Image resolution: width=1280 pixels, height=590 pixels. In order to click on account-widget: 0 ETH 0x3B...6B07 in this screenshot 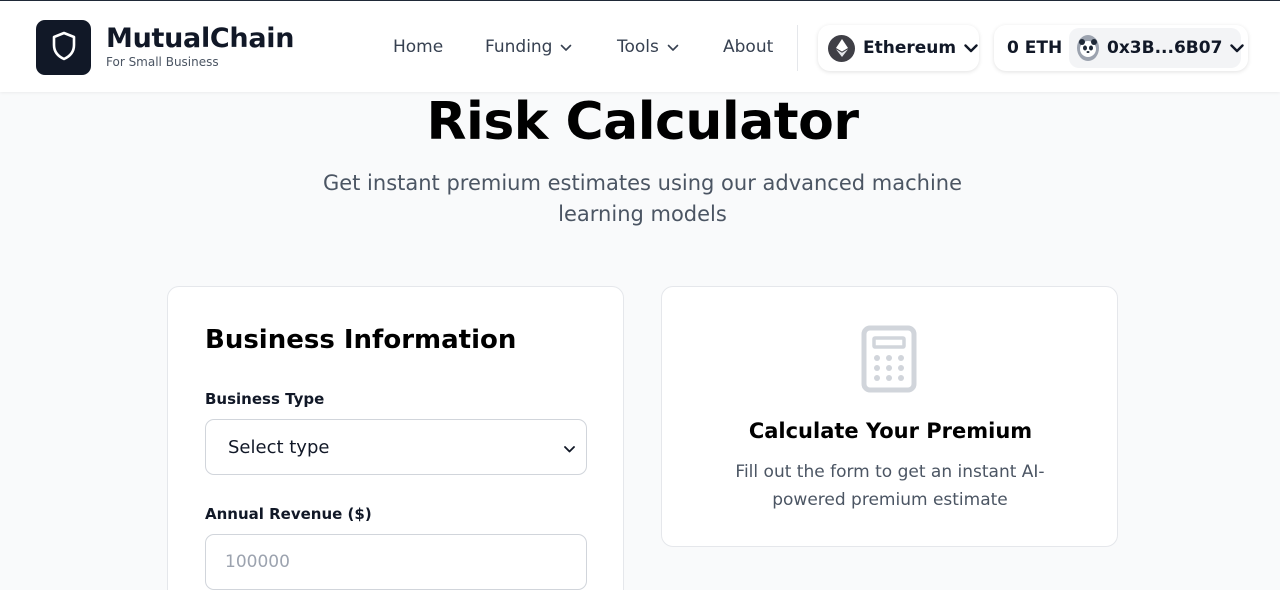, I will do `click(1121, 48)`.